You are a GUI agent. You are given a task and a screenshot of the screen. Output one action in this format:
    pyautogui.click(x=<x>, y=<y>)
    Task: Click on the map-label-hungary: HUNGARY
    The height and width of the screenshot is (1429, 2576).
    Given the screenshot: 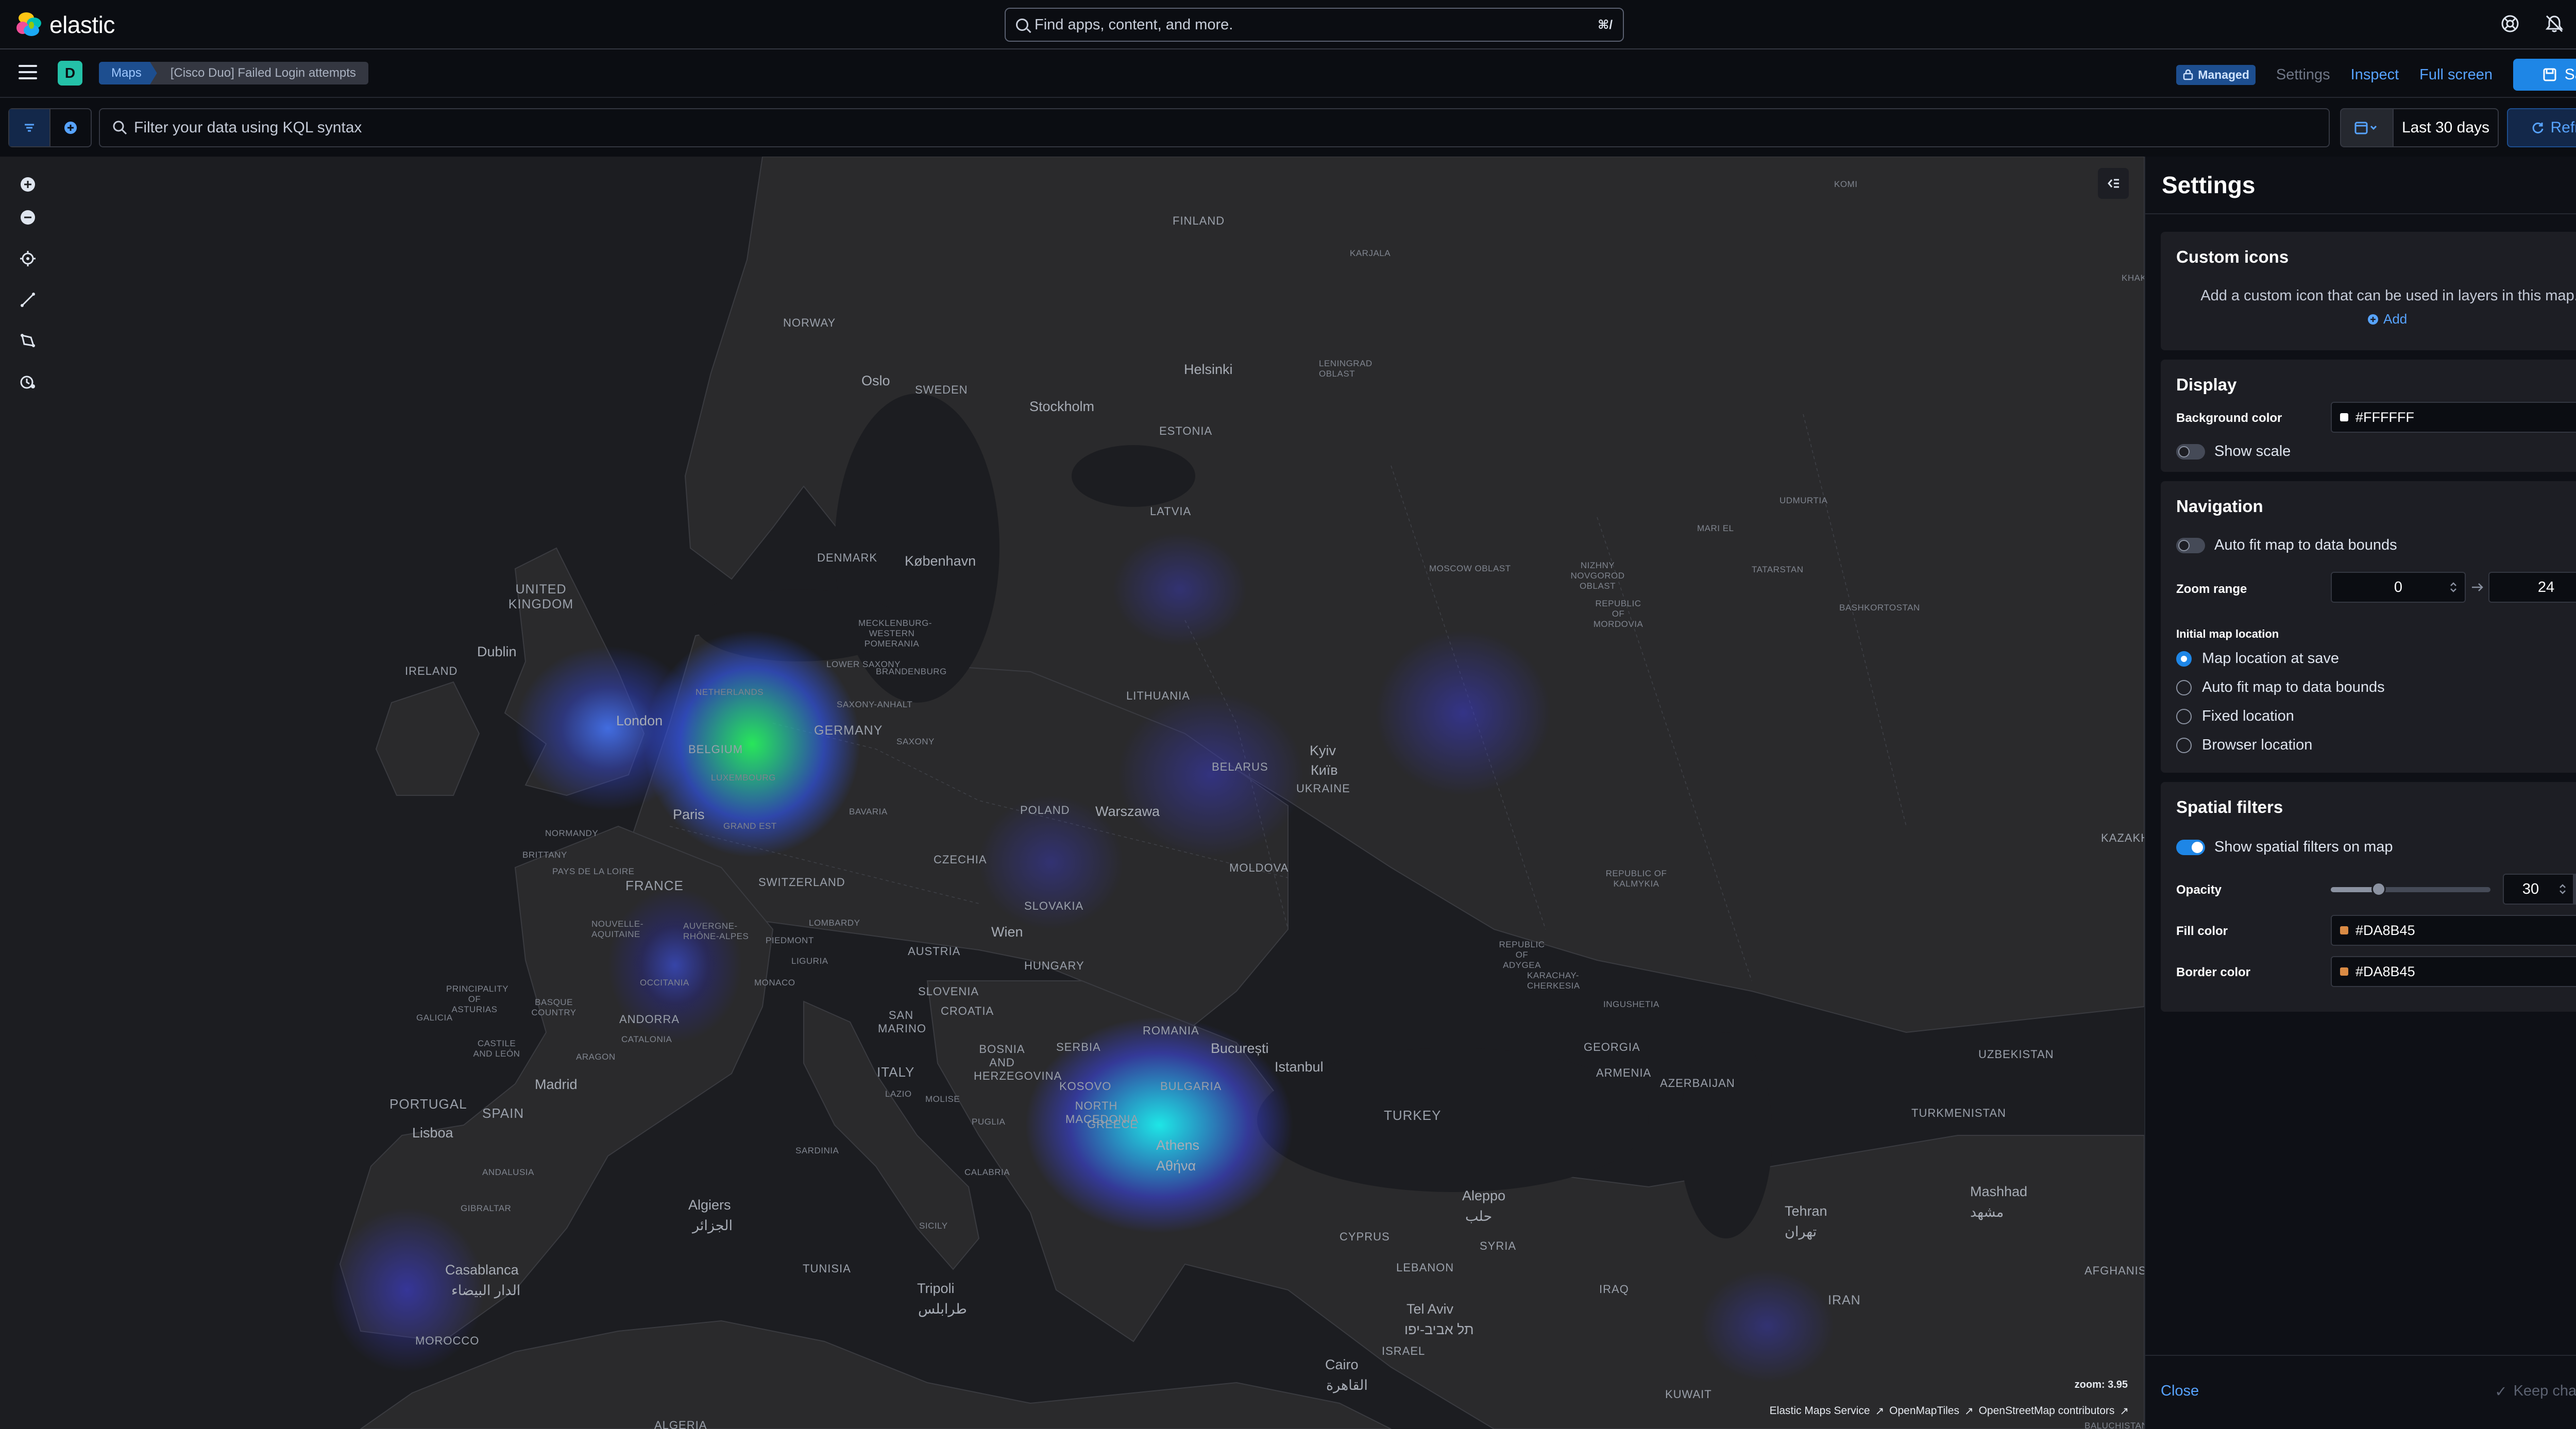 What is the action you would take?
    pyautogui.click(x=1054, y=966)
    